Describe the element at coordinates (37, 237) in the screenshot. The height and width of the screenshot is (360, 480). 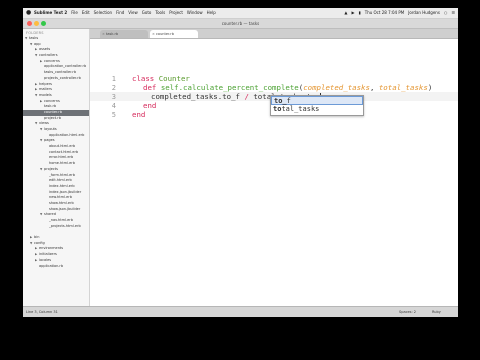
I see `tree-item-label: bin` at that location.